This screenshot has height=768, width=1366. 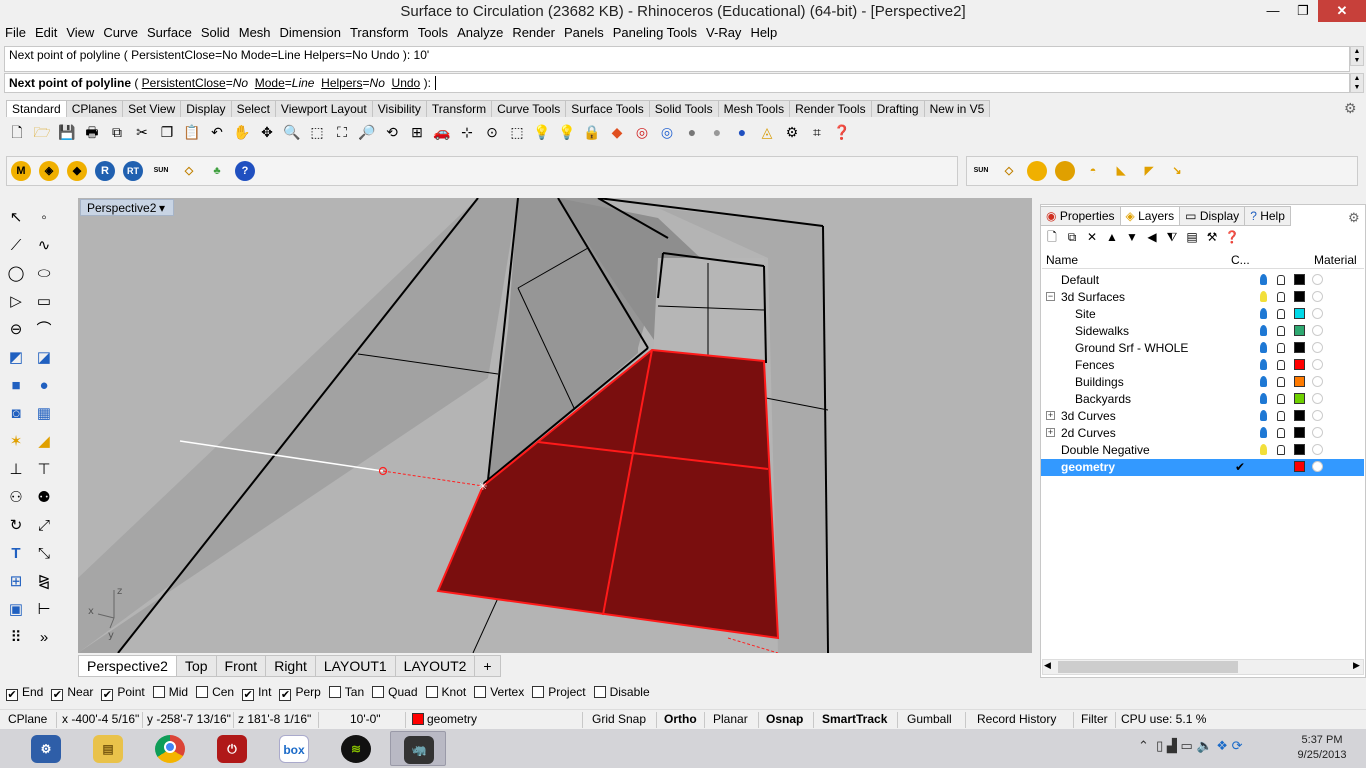 What do you see at coordinates (1202, 365) in the screenshot?
I see `layer-row-fences: Fences` at bounding box center [1202, 365].